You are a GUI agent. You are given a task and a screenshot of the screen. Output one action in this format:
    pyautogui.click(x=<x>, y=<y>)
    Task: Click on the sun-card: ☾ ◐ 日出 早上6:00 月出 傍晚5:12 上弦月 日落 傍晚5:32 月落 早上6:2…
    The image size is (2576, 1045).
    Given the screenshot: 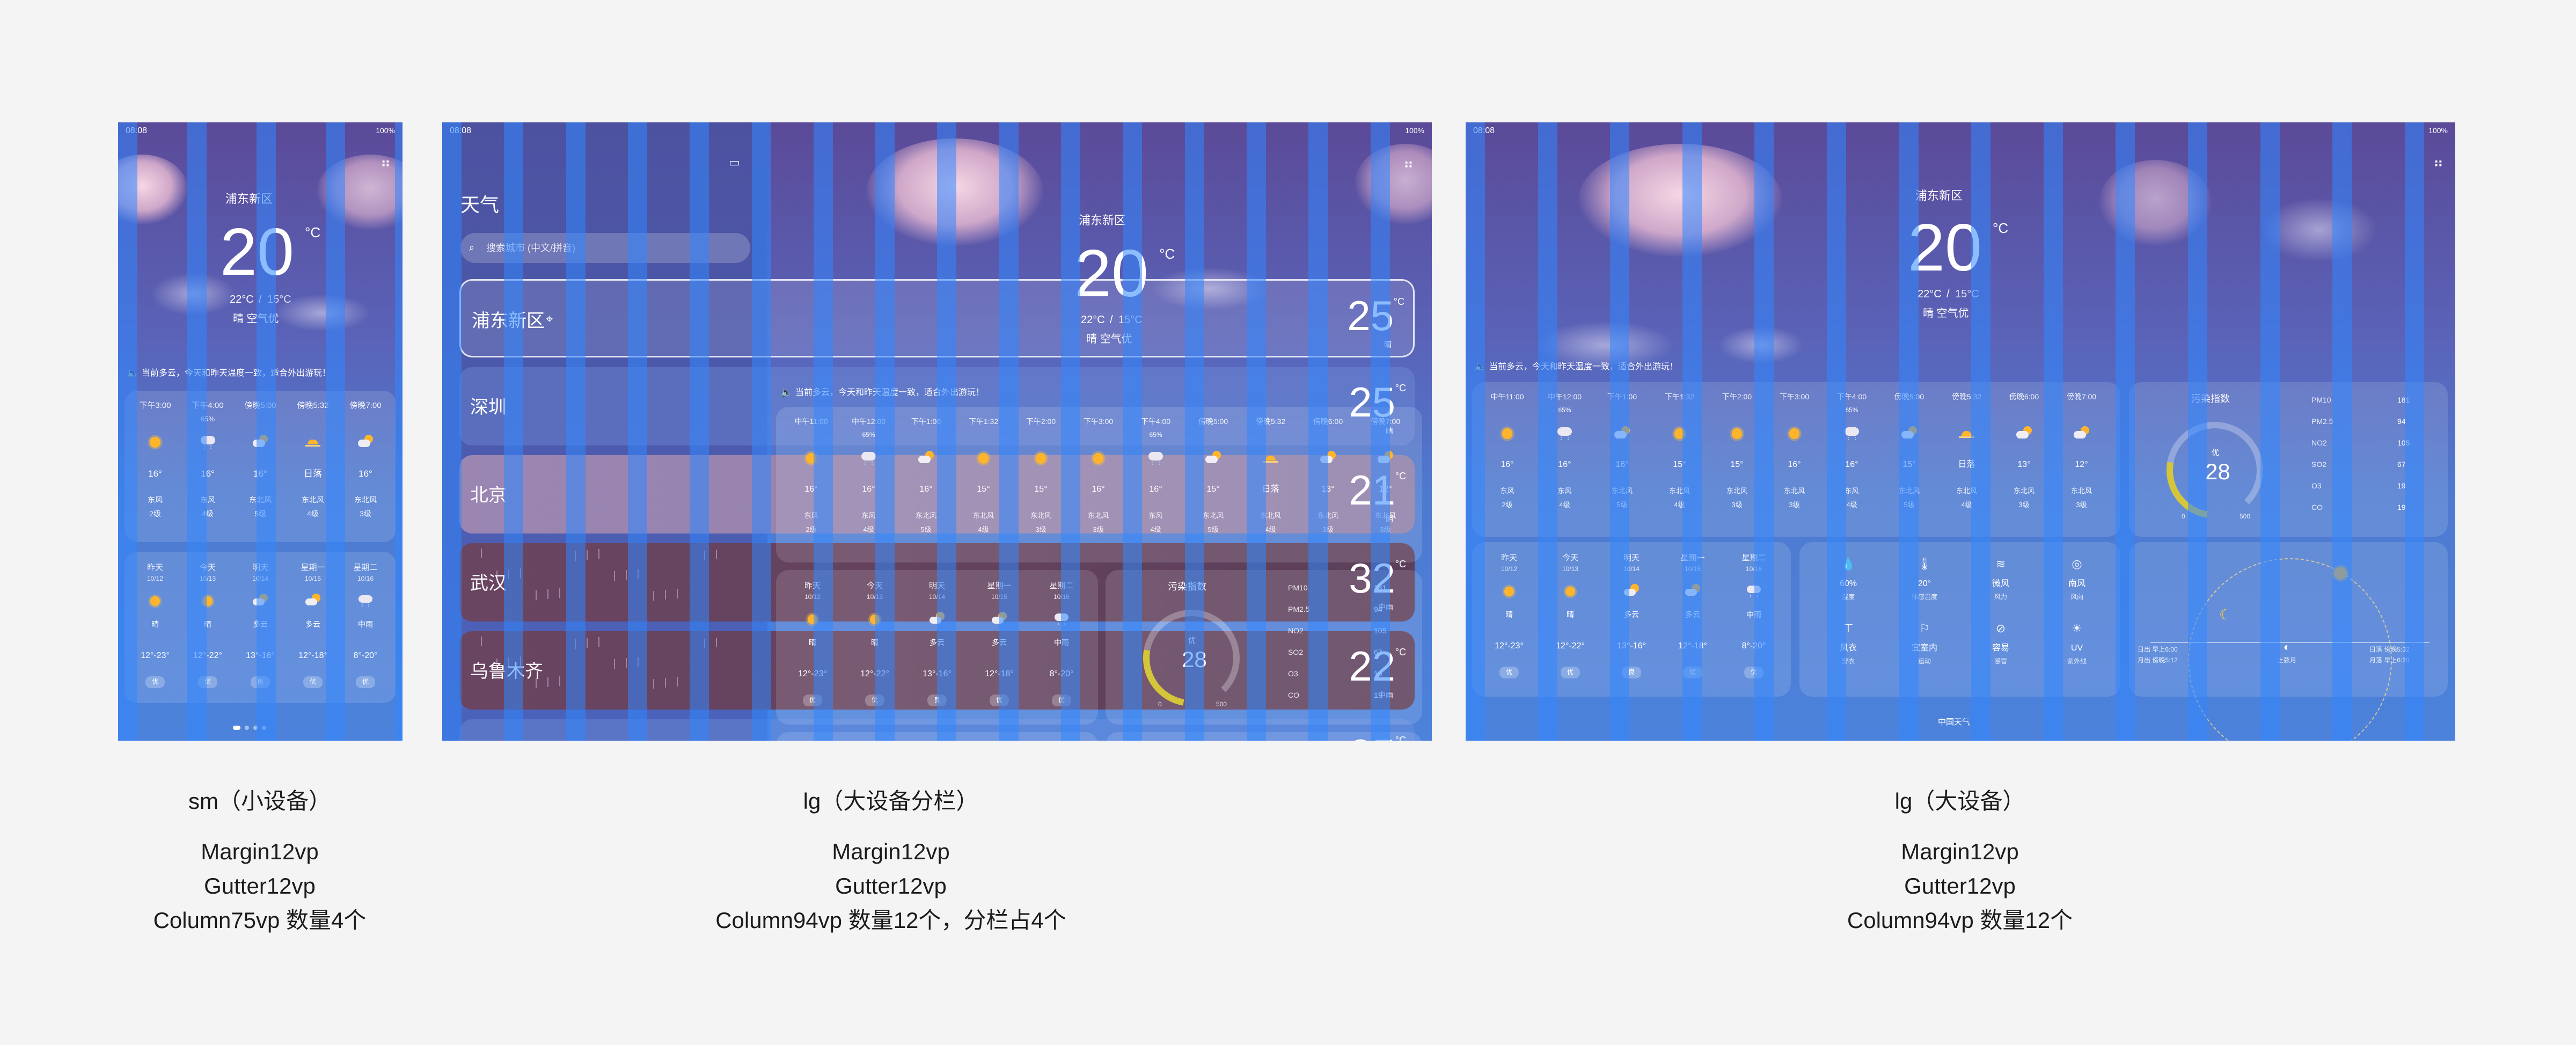 What is the action you would take?
    pyautogui.click(x=2288, y=642)
    